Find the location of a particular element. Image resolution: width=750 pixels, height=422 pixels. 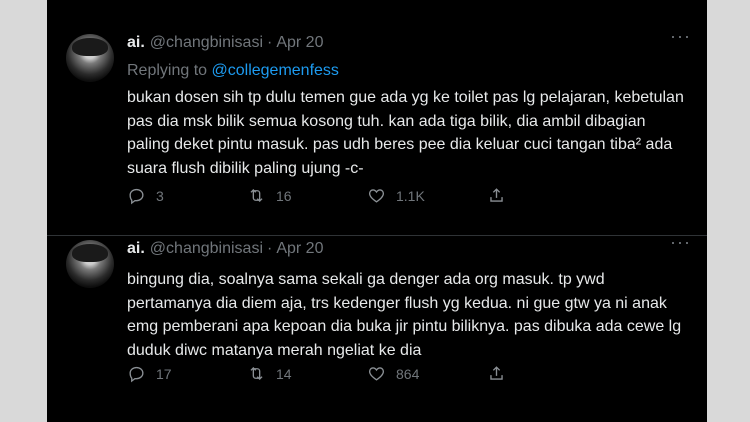

tweet-actions: 3 16 1.1K is located at coordinates (367, 195).